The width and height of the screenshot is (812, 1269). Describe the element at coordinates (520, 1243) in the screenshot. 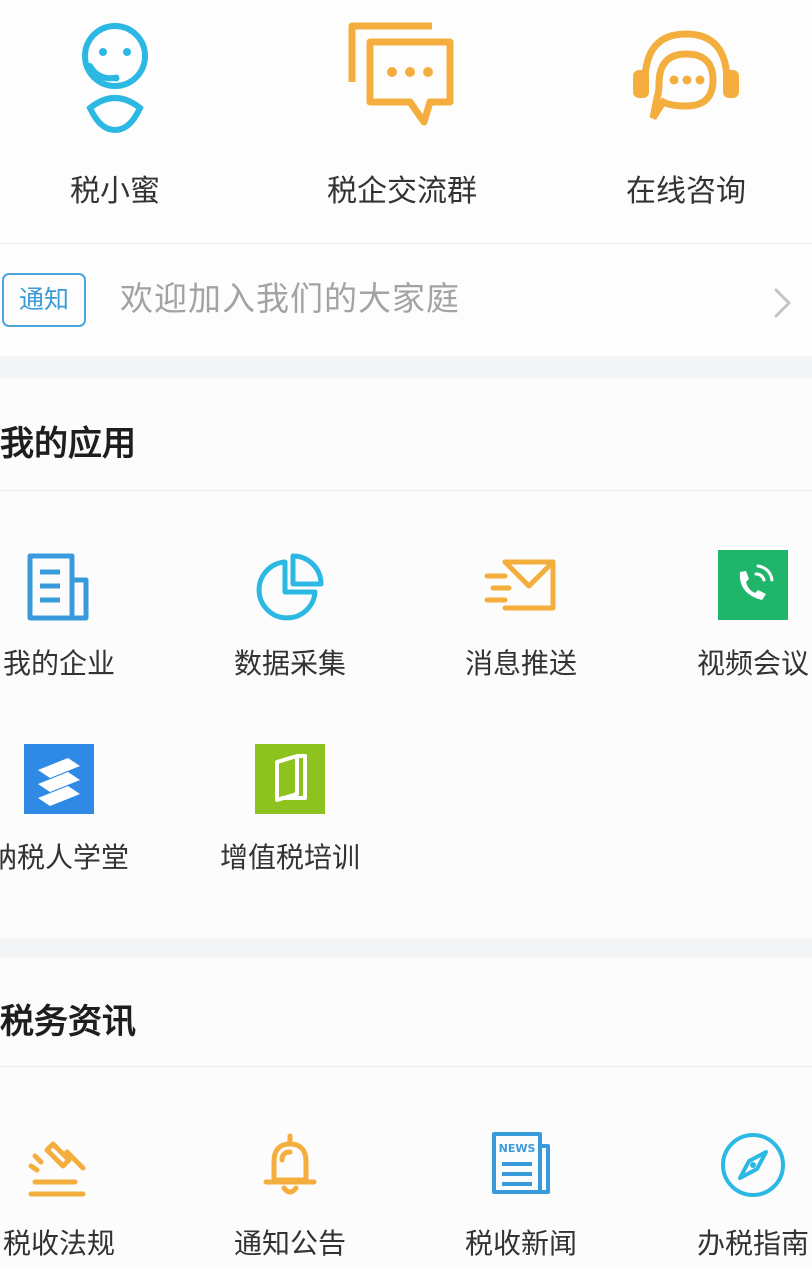

I see `news-label: 税收新闻` at that location.